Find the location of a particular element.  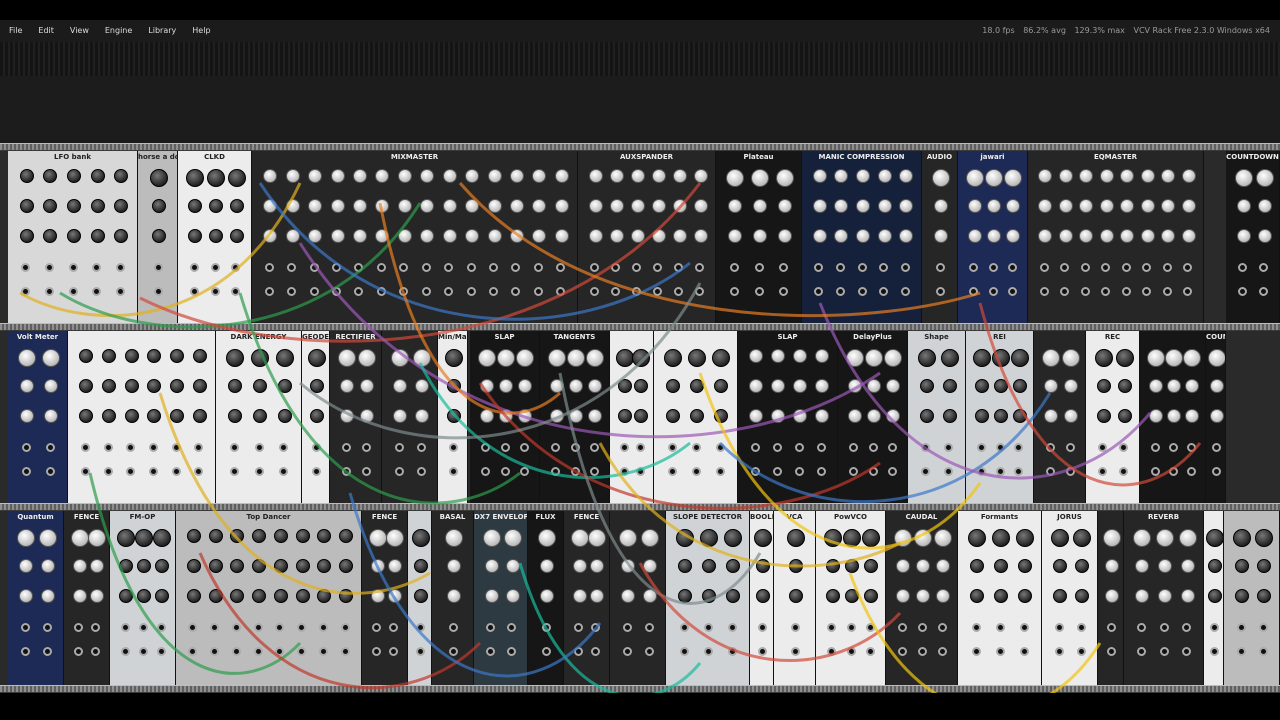

module-mixmaster: MIXMASTER is located at coordinates (415, 239).